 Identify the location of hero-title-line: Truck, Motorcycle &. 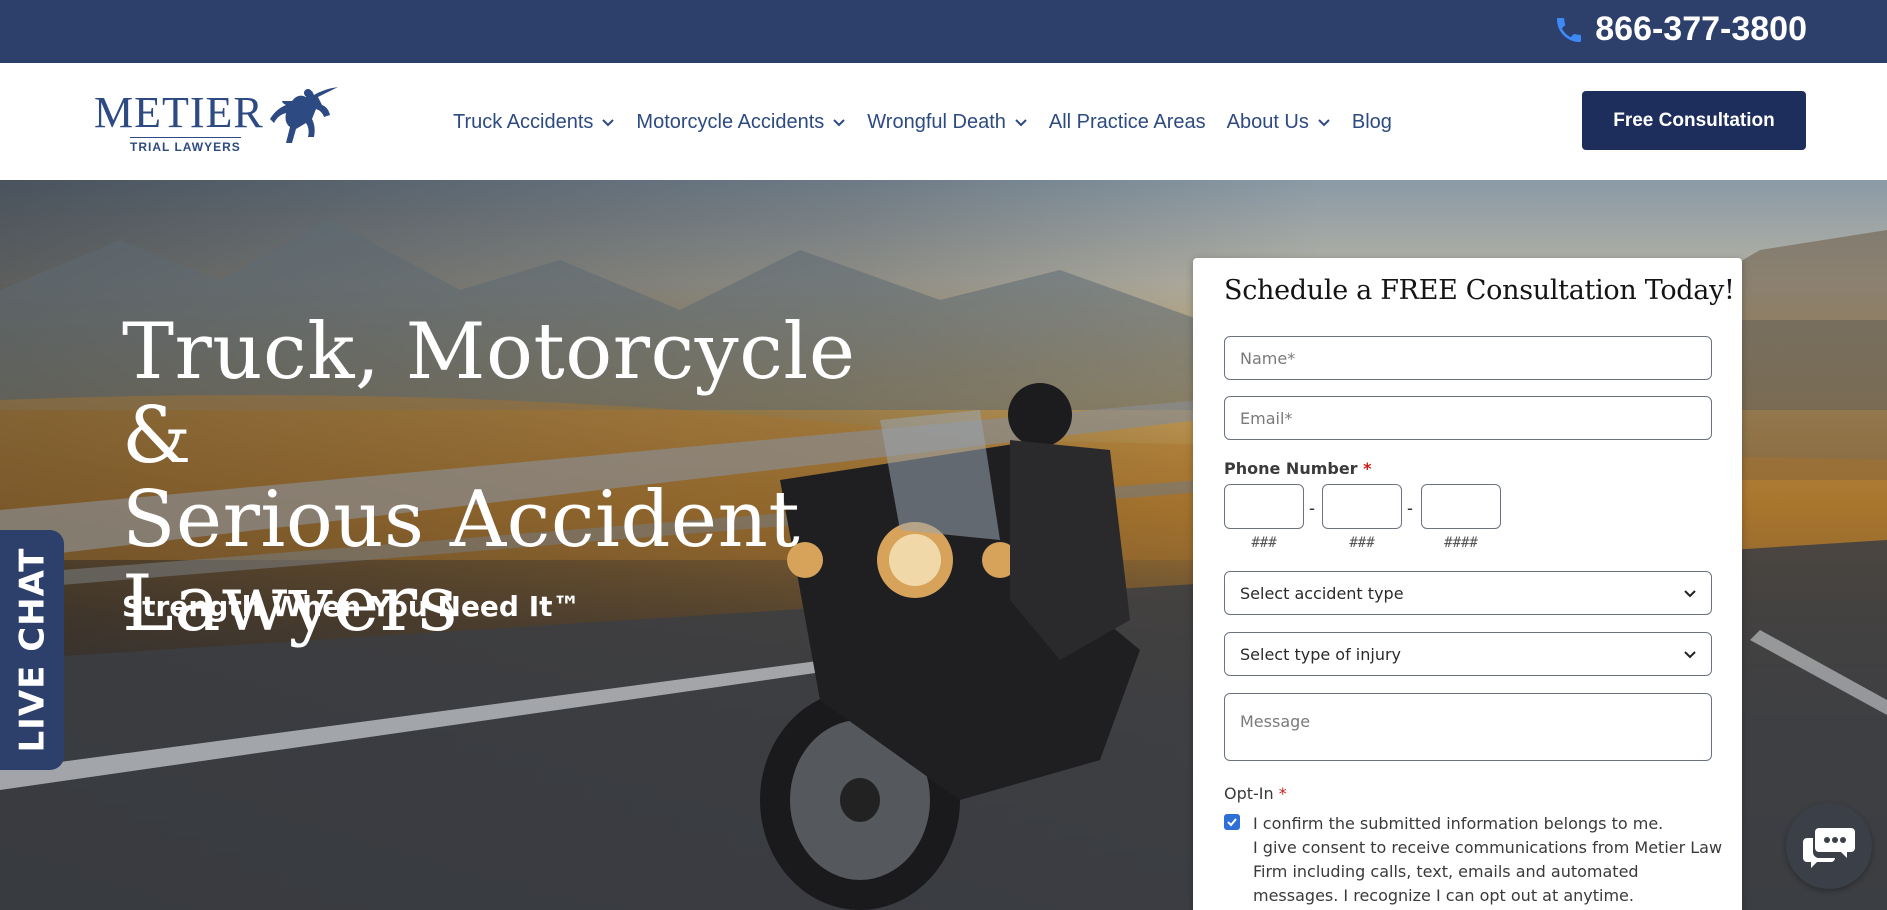
(489, 394).